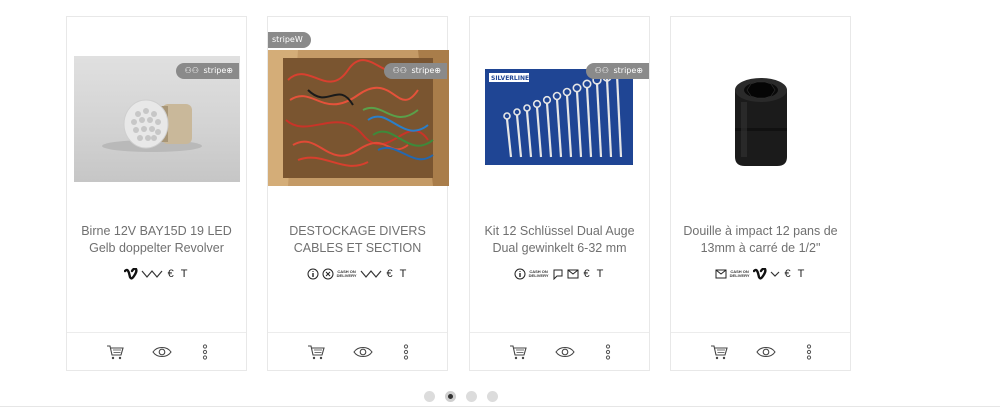 The width and height of the screenshot is (1000, 407). Describe the element at coordinates (358, 112) in the screenshot. I see `product-media: stripeW ⚇⚇ stripe⊕` at that location.